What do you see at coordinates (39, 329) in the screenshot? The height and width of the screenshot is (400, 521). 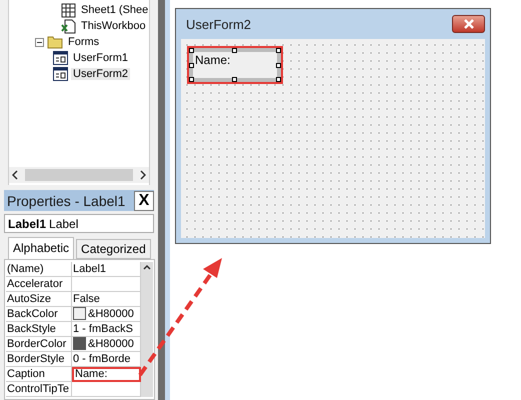 I see `property-name: BackStyle` at bounding box center [39, 329].